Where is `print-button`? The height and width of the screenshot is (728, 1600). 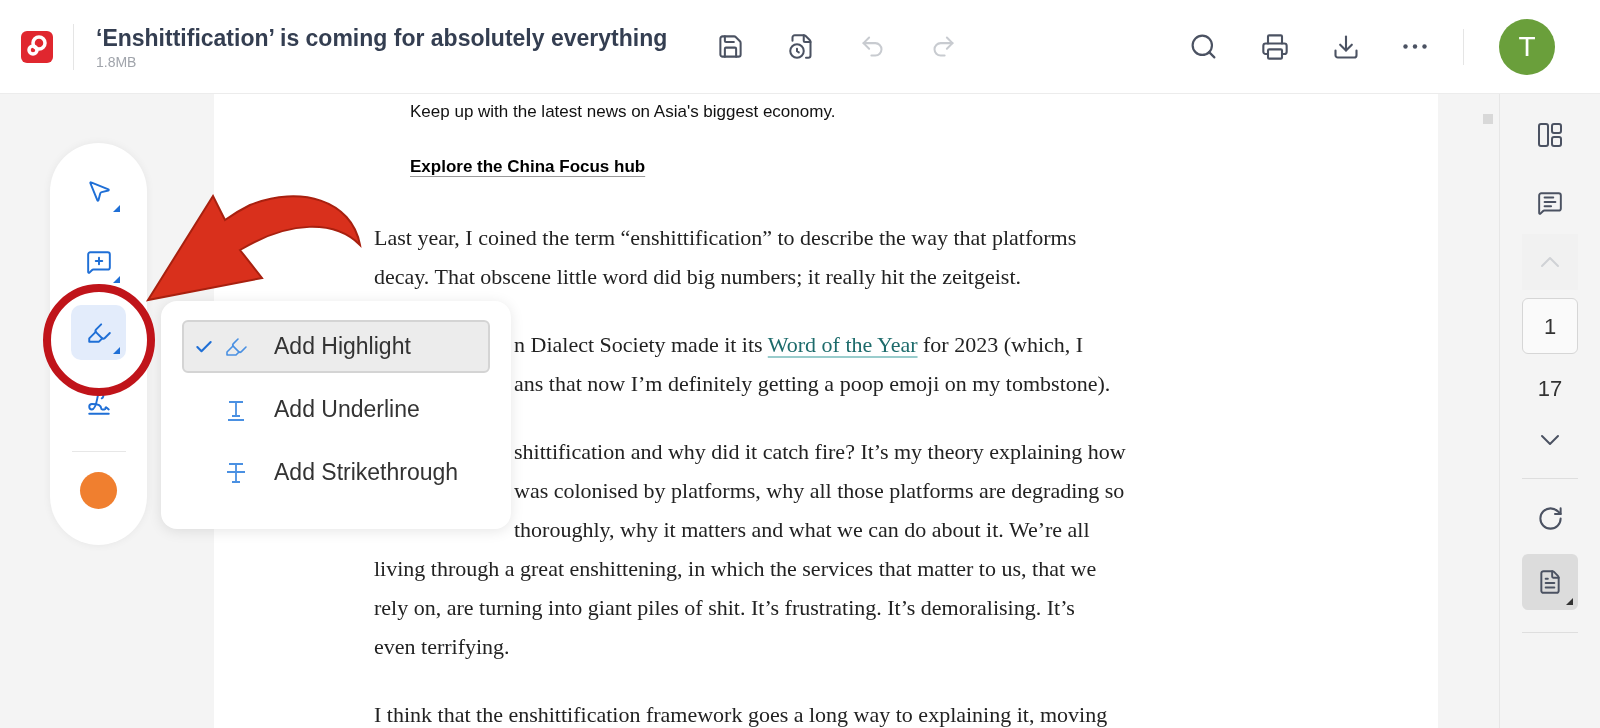
print-button is located at coordinates (1275, 46).